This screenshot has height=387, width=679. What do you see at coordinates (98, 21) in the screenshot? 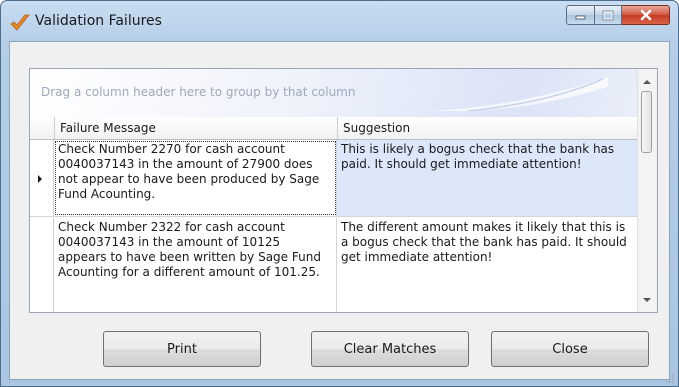
I see `window-title: Validation Failures` at bounding box center [98, 21].